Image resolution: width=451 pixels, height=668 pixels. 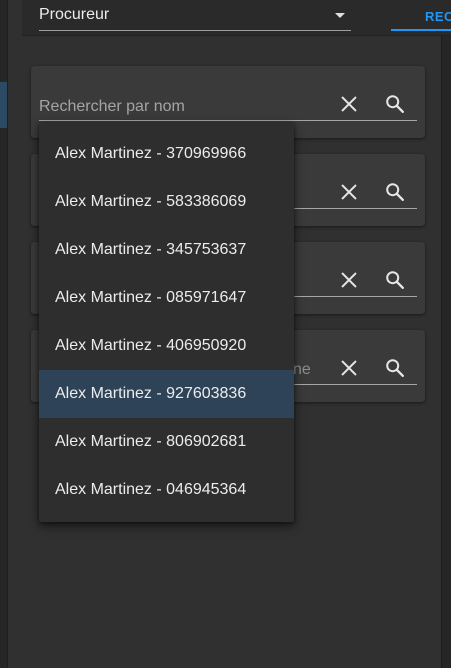 I want to click on left-rail, so click(x=4, y=334).